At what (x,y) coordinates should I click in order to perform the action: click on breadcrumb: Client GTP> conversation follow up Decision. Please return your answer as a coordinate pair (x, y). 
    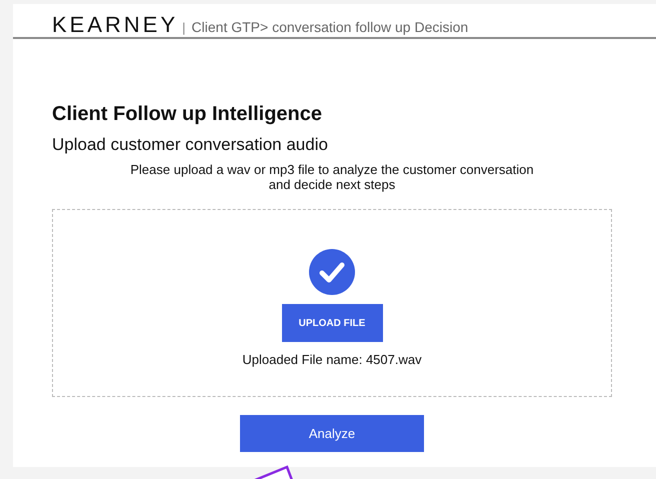
    Looking at the image, I should click on (330, 27).